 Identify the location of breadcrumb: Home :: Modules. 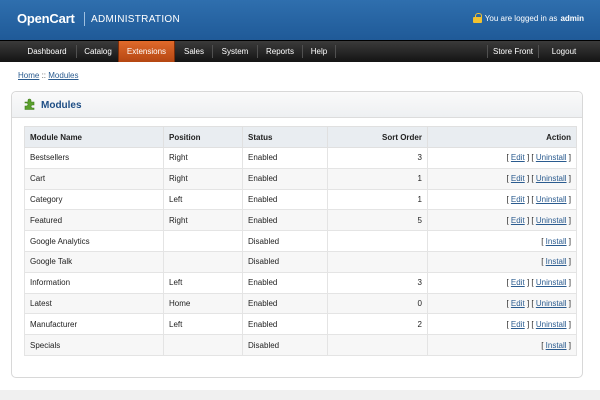
(48, 75).